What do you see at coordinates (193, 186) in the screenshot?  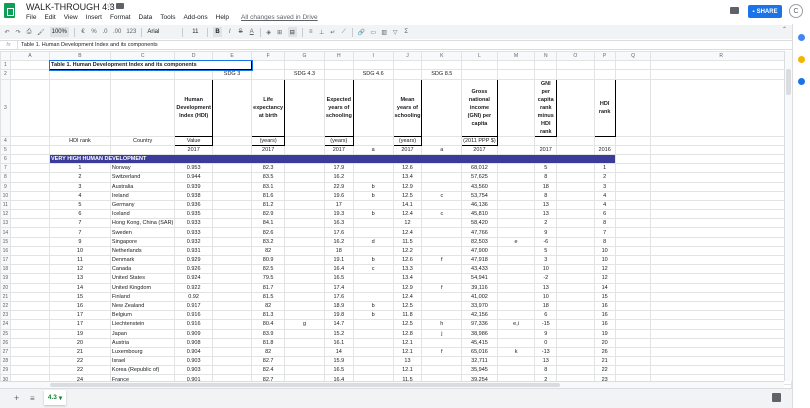 I see `hdi-value-cell: 0.939` at bounding box center [193, 186].